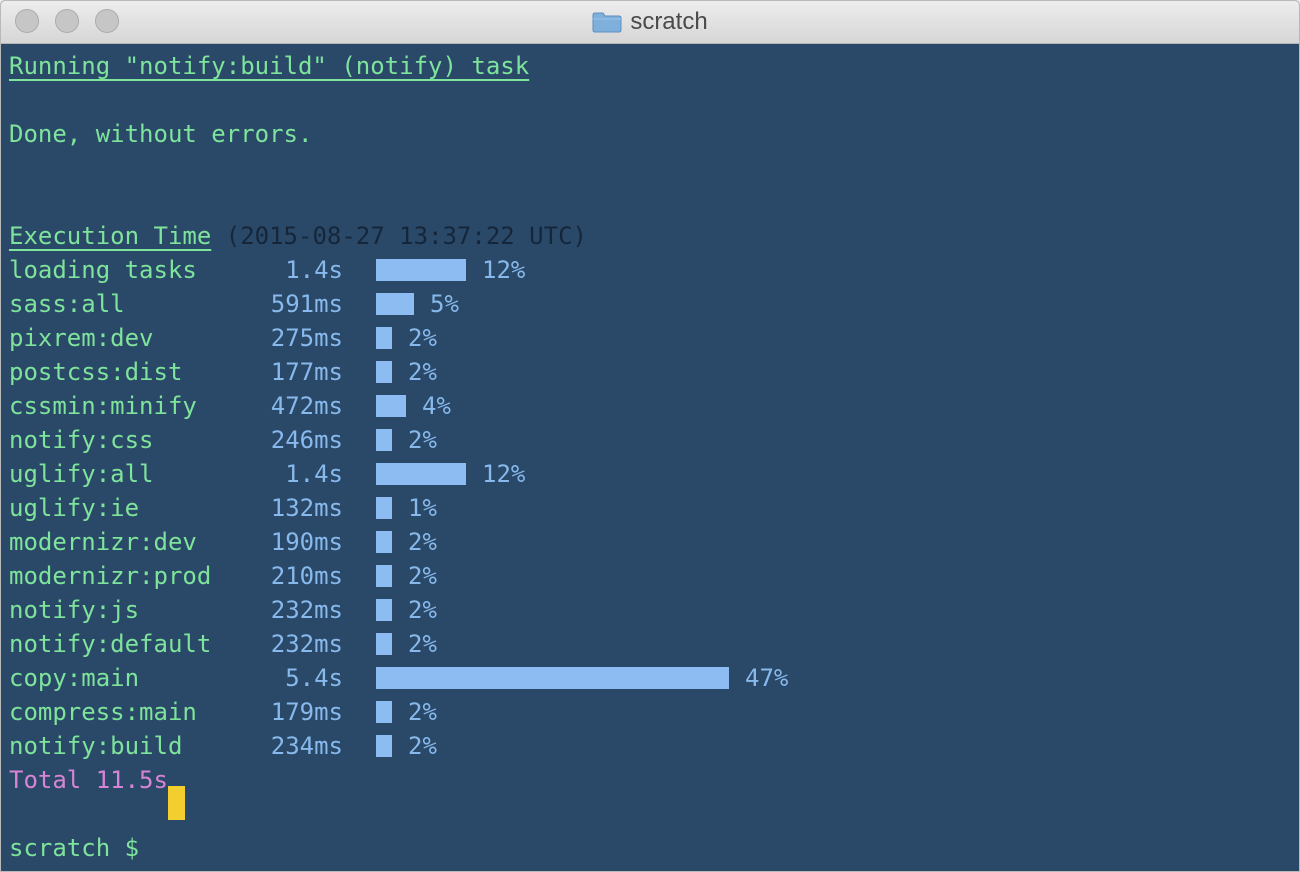  Describe the element at coordinates (161, 134) in the screenshot. I see `done-line: Done, without errors.` at that location.